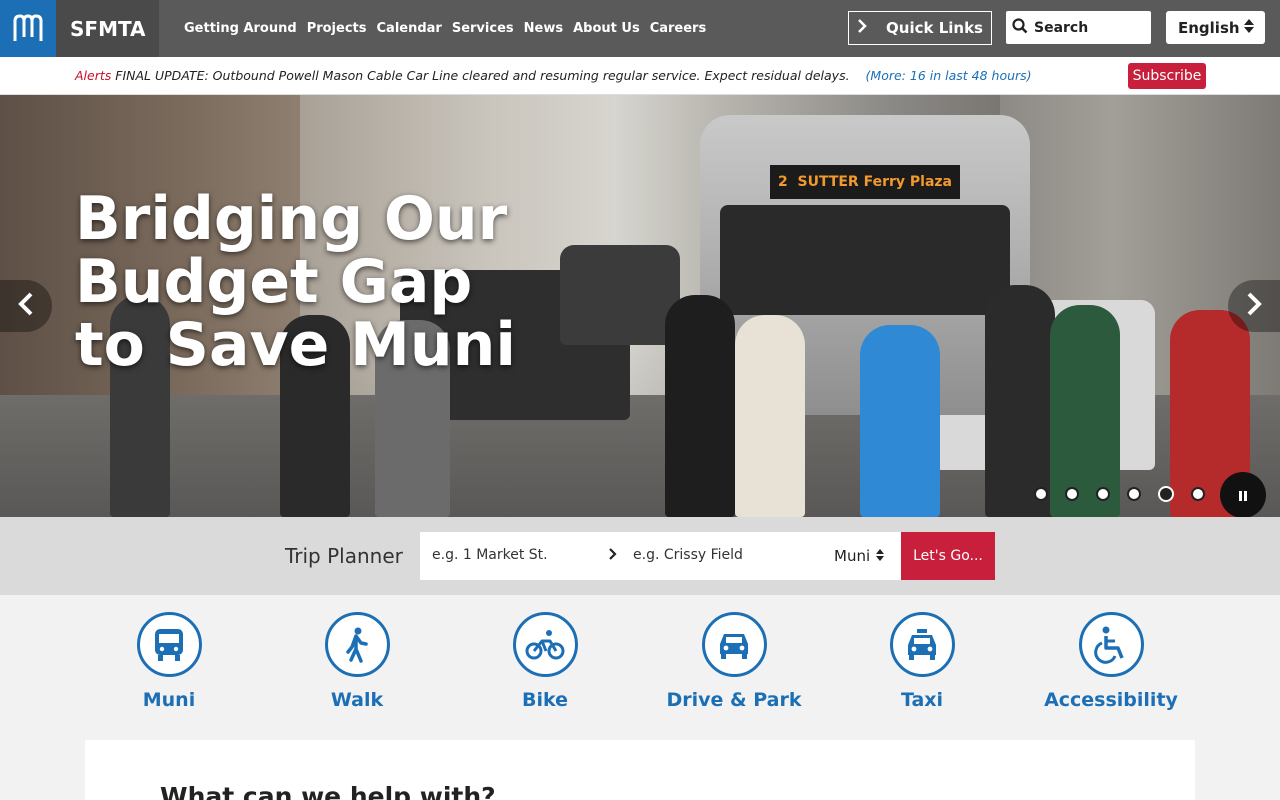 This screenshot has height=800, width=1280. Describe the element at coordinates (357, 700) in the screenshot. I see `mode-label: Walk` at that location.